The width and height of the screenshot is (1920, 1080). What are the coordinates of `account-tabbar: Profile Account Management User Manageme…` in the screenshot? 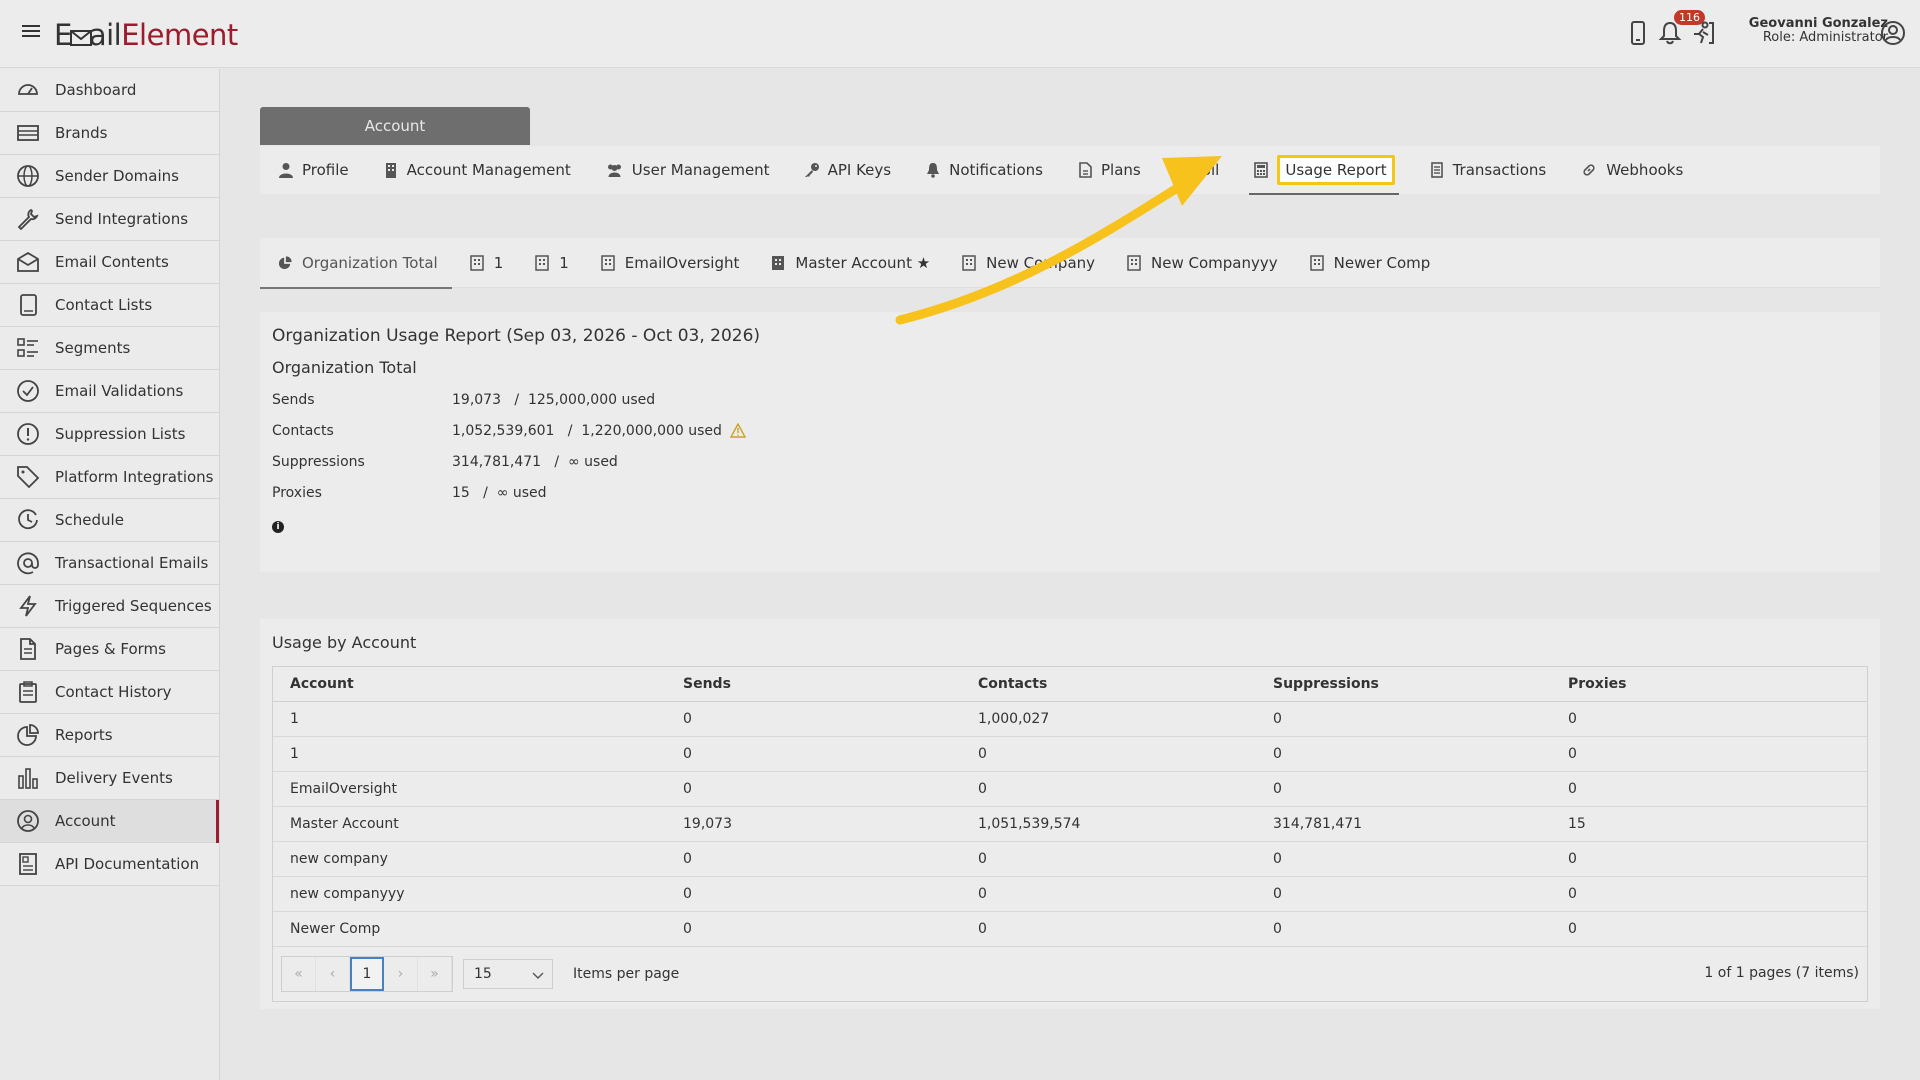 It's located at (1070, 170).